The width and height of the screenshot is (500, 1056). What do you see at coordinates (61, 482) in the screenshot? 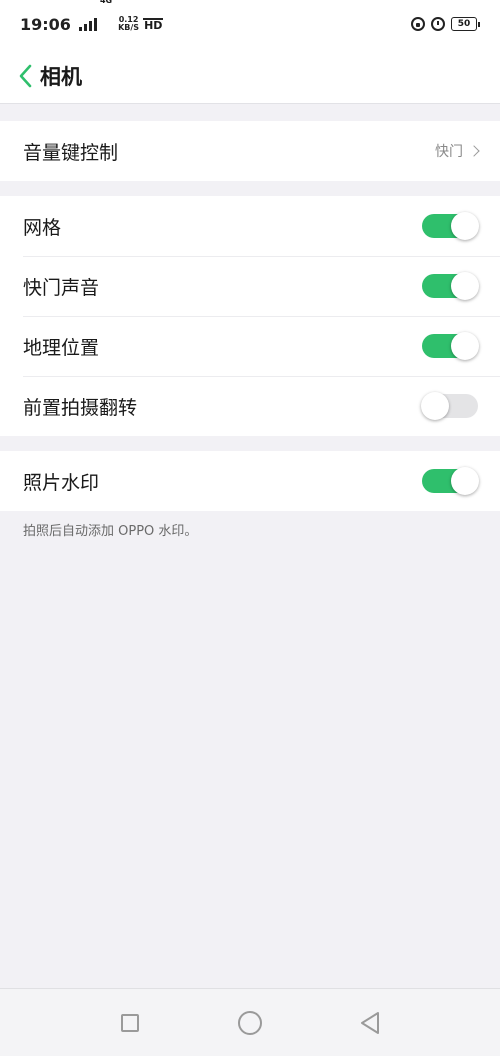
I see `watermark-label: 照片水印` at bounding box center [61, 482].